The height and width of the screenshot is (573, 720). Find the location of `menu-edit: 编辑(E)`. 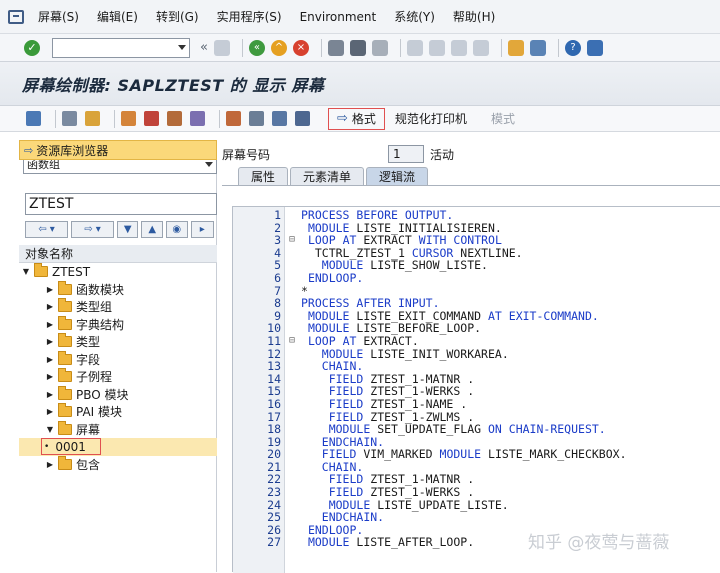

menu-edit: 编辑(E) is located at coordinates (117, 16).